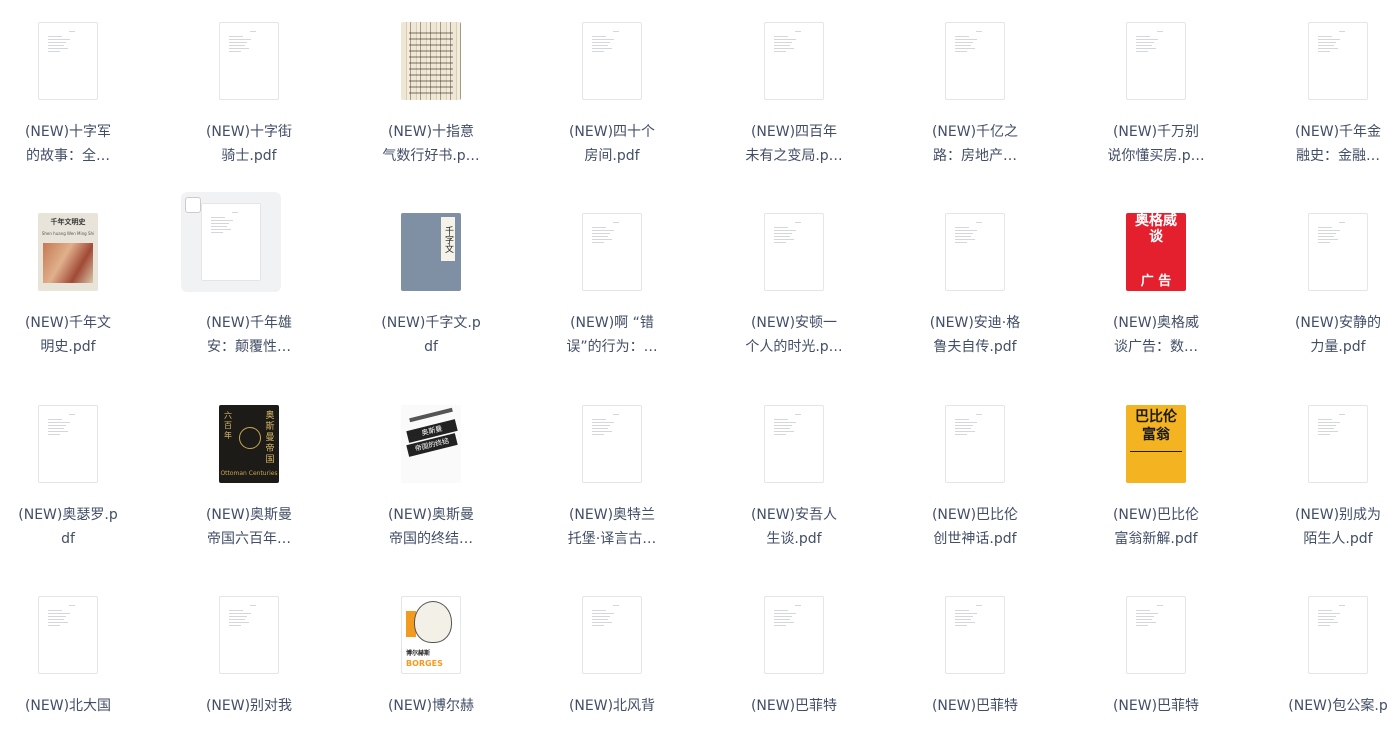  What do you see at coordinates (1156, 445) in the screenshot?
I see `file-thumbnail-area: 巴比伦 富翁` at bounding box center [1156, 445].